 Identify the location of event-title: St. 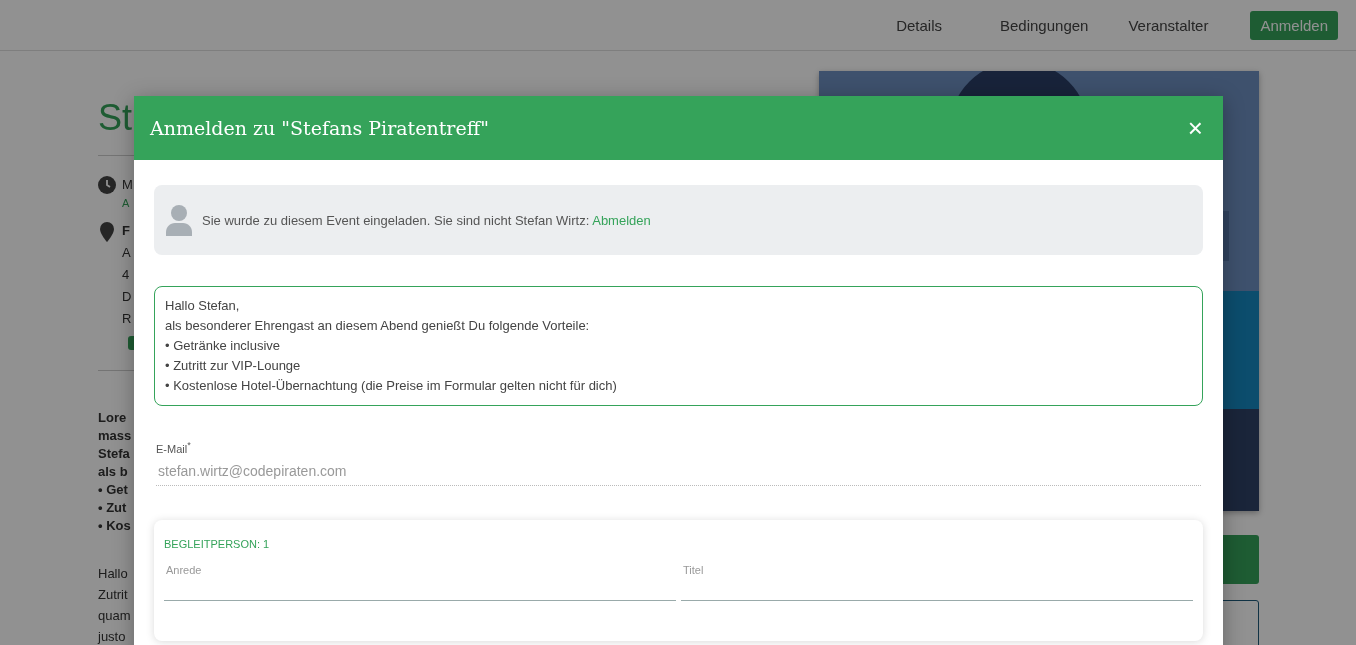
(115, 118).